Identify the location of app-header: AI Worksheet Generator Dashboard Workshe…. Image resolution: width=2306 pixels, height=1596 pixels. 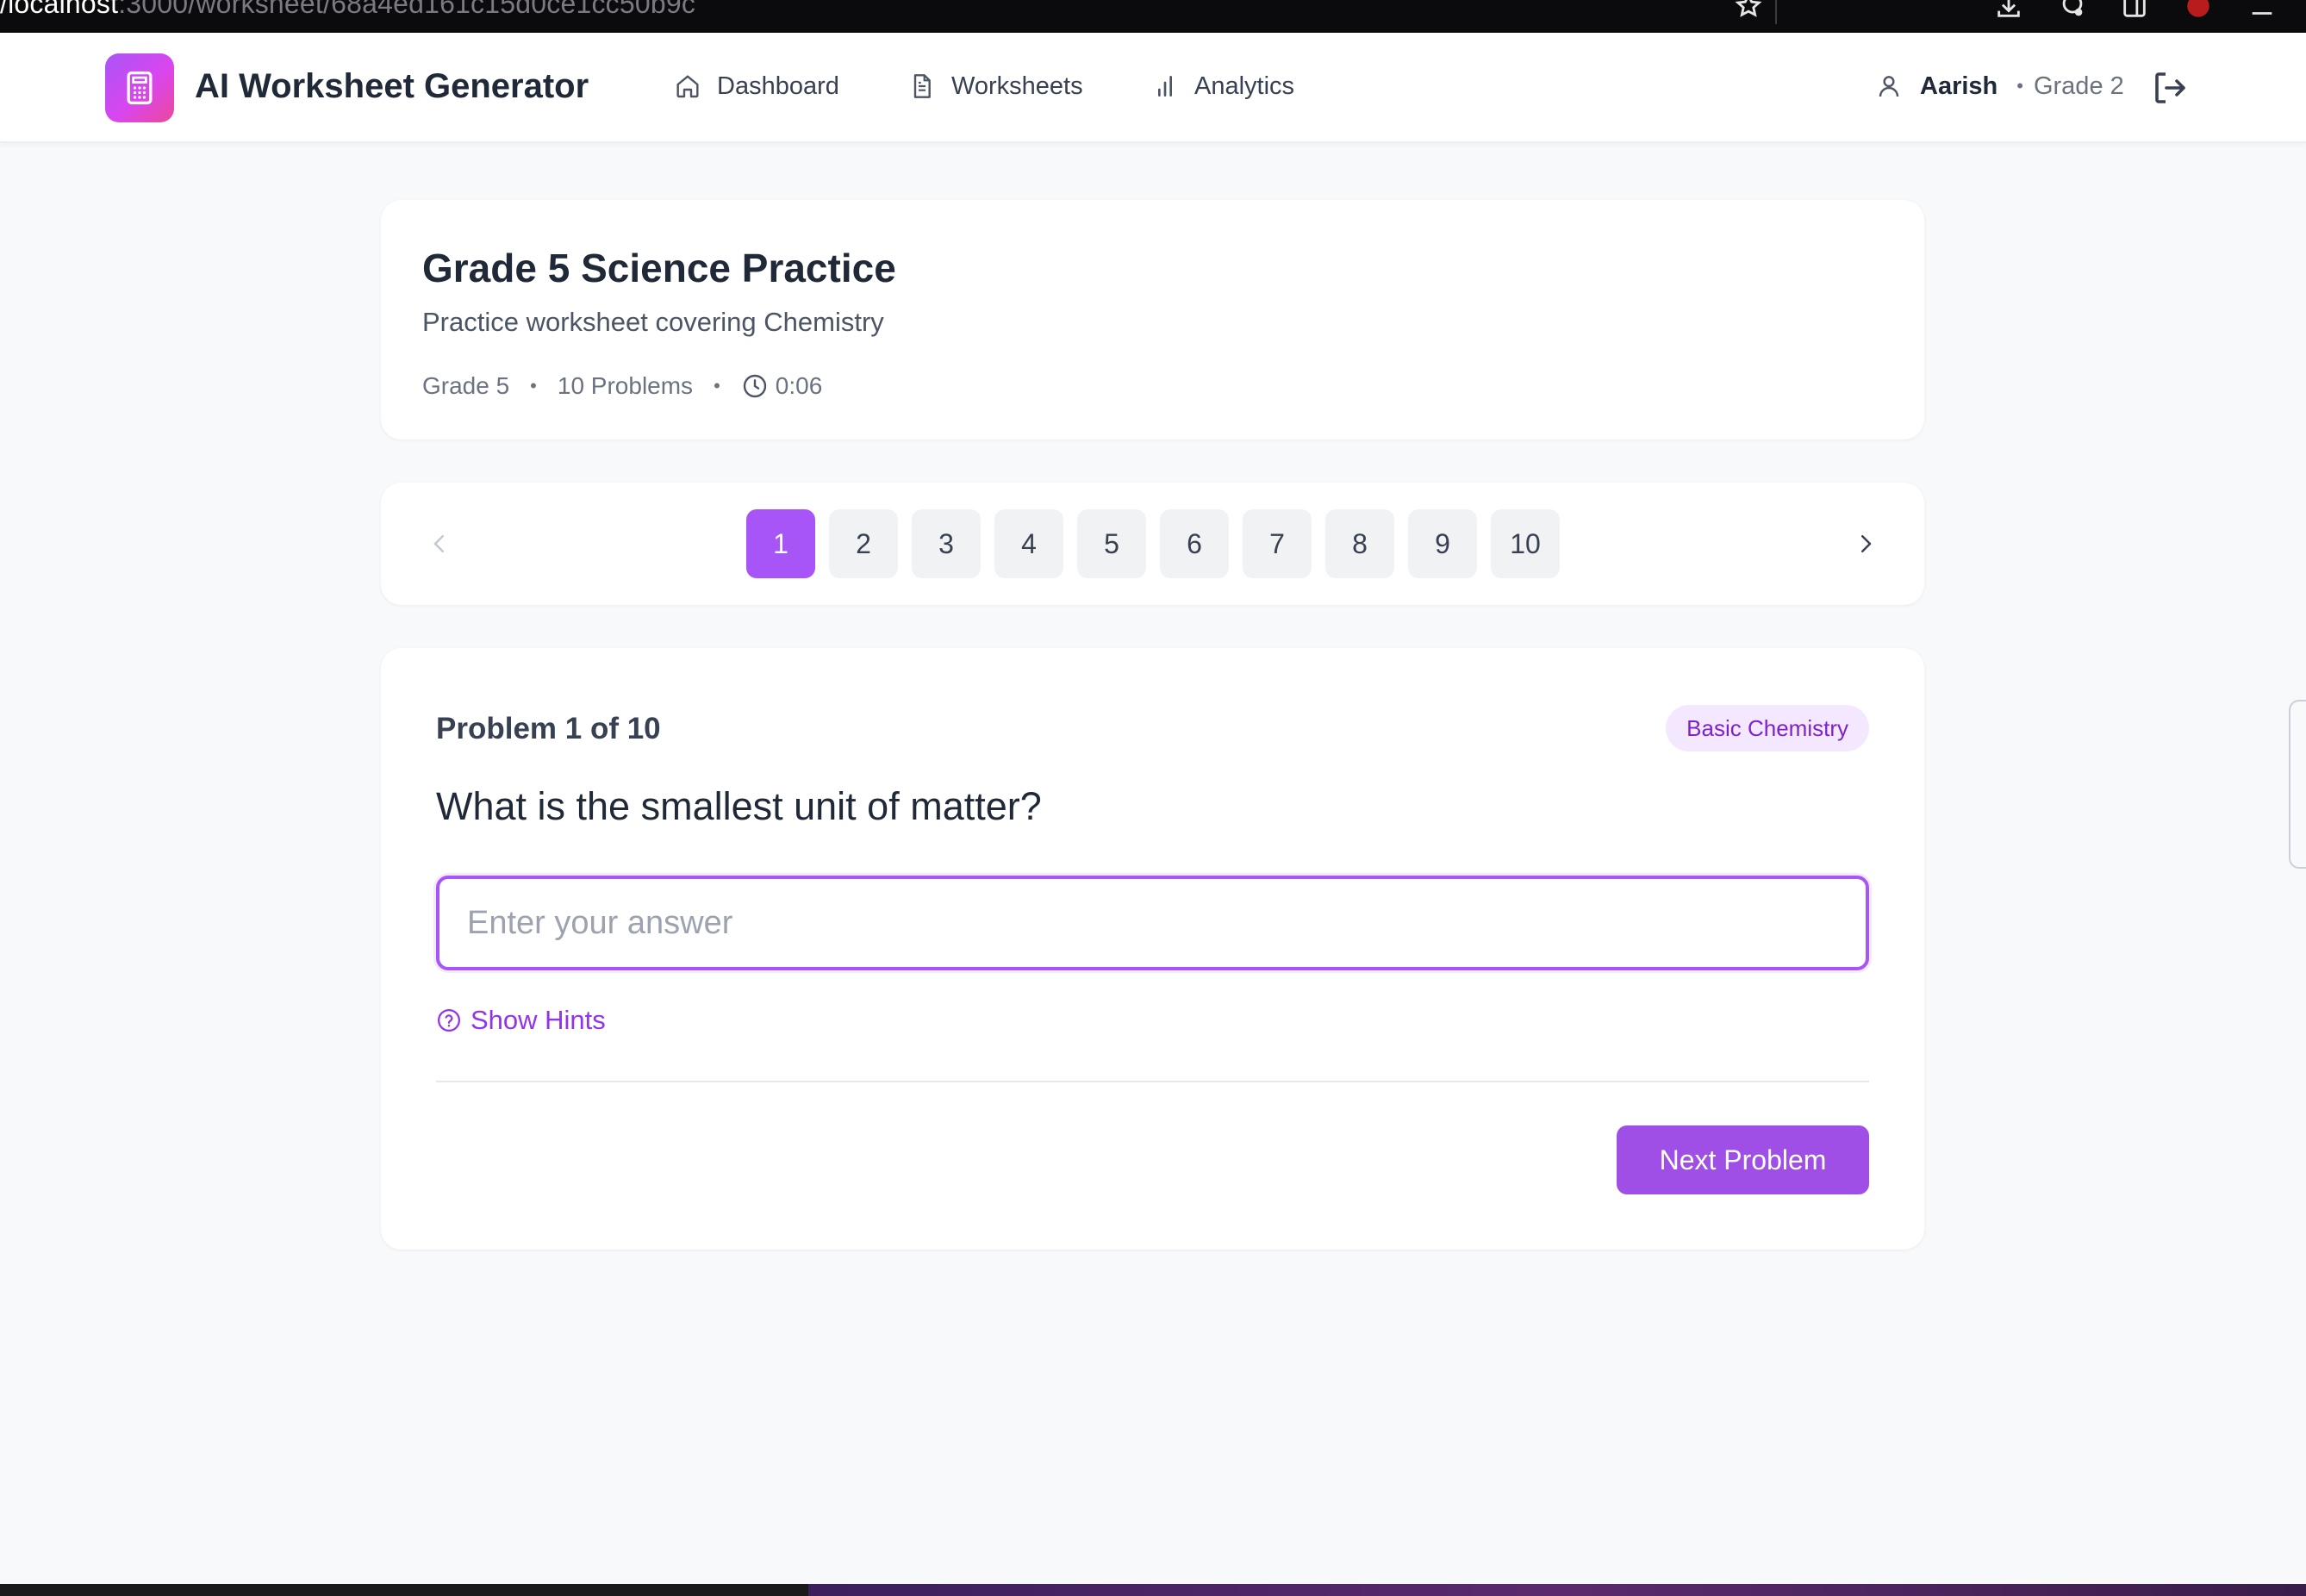
(1153, 88).